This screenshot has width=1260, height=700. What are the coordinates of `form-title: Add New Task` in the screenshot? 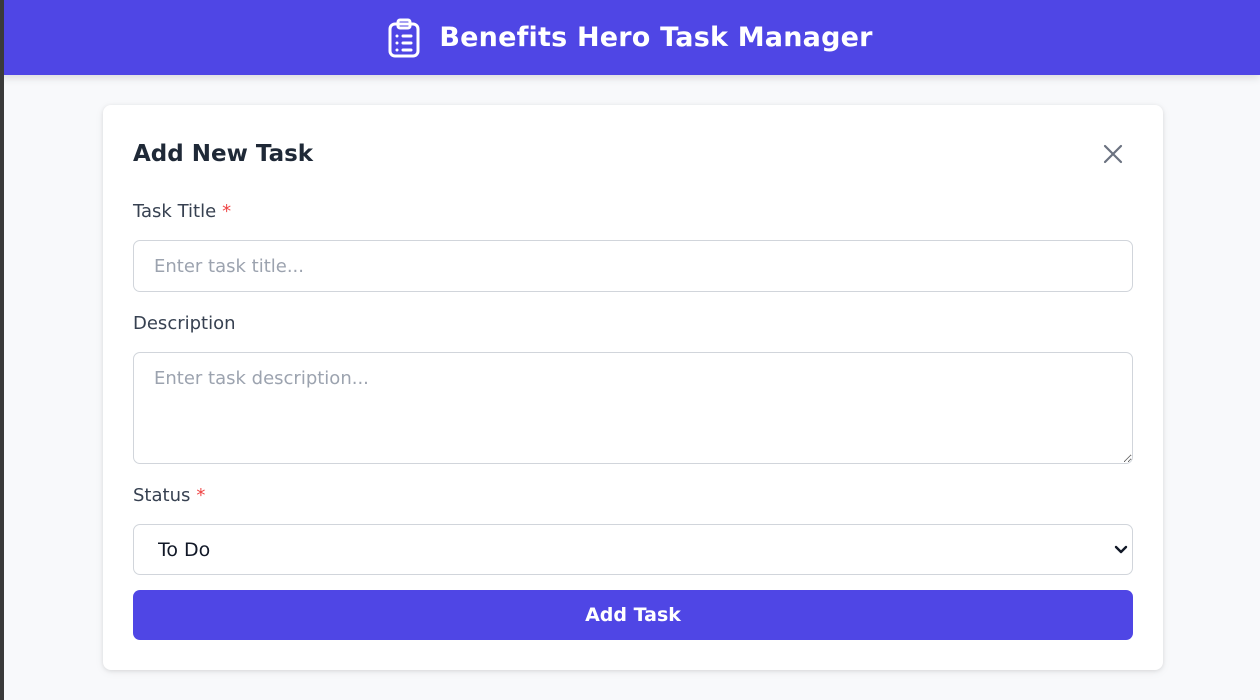 It's located at (223, 154).